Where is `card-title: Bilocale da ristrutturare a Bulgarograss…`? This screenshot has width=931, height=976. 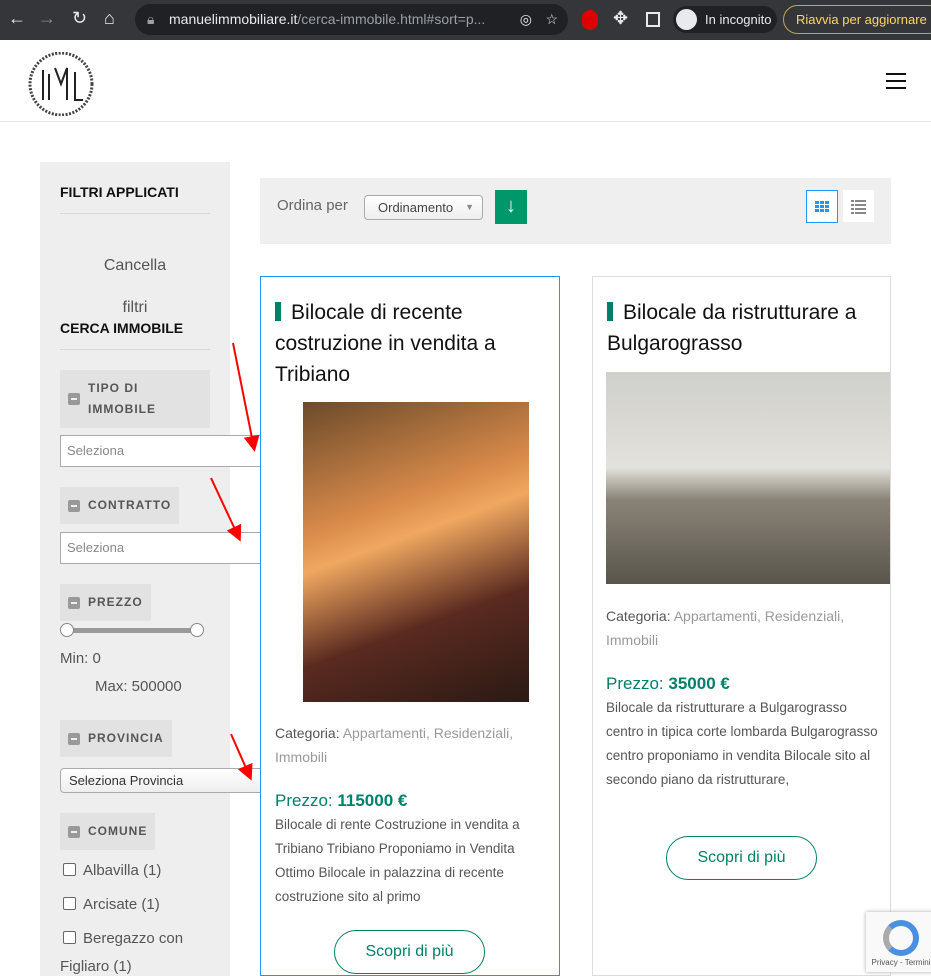 card-title: Bilocale da ristrutturare a Bulgarograss… is located at coordinates (742, 328).